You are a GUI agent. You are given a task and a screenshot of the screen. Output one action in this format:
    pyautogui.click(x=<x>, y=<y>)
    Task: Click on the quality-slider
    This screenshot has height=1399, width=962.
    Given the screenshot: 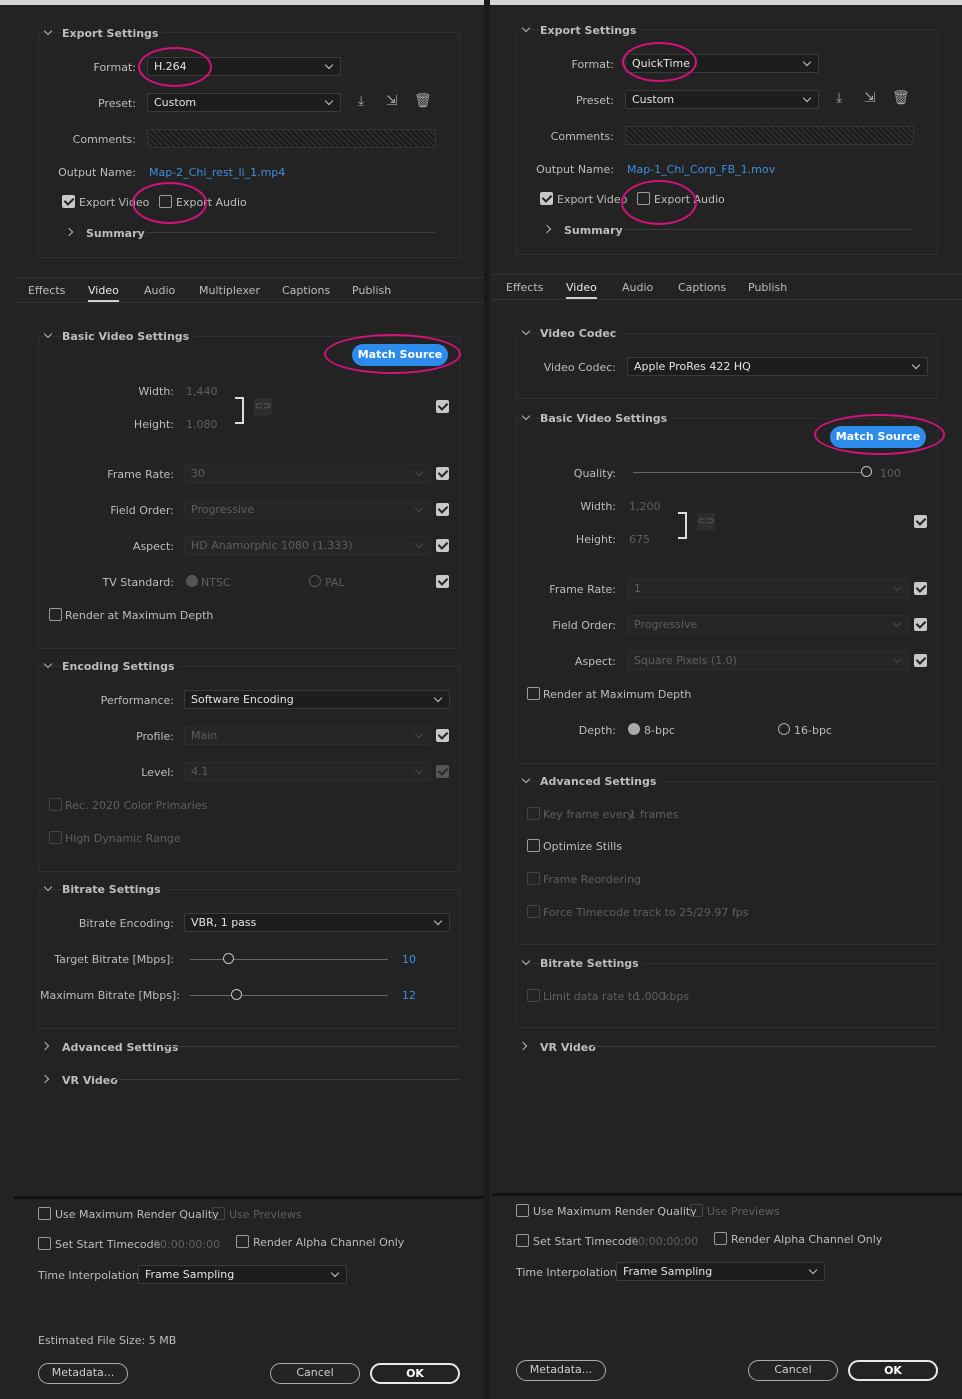 What is the action you would take?
    pyautogui.click(x=866, y=471)
    